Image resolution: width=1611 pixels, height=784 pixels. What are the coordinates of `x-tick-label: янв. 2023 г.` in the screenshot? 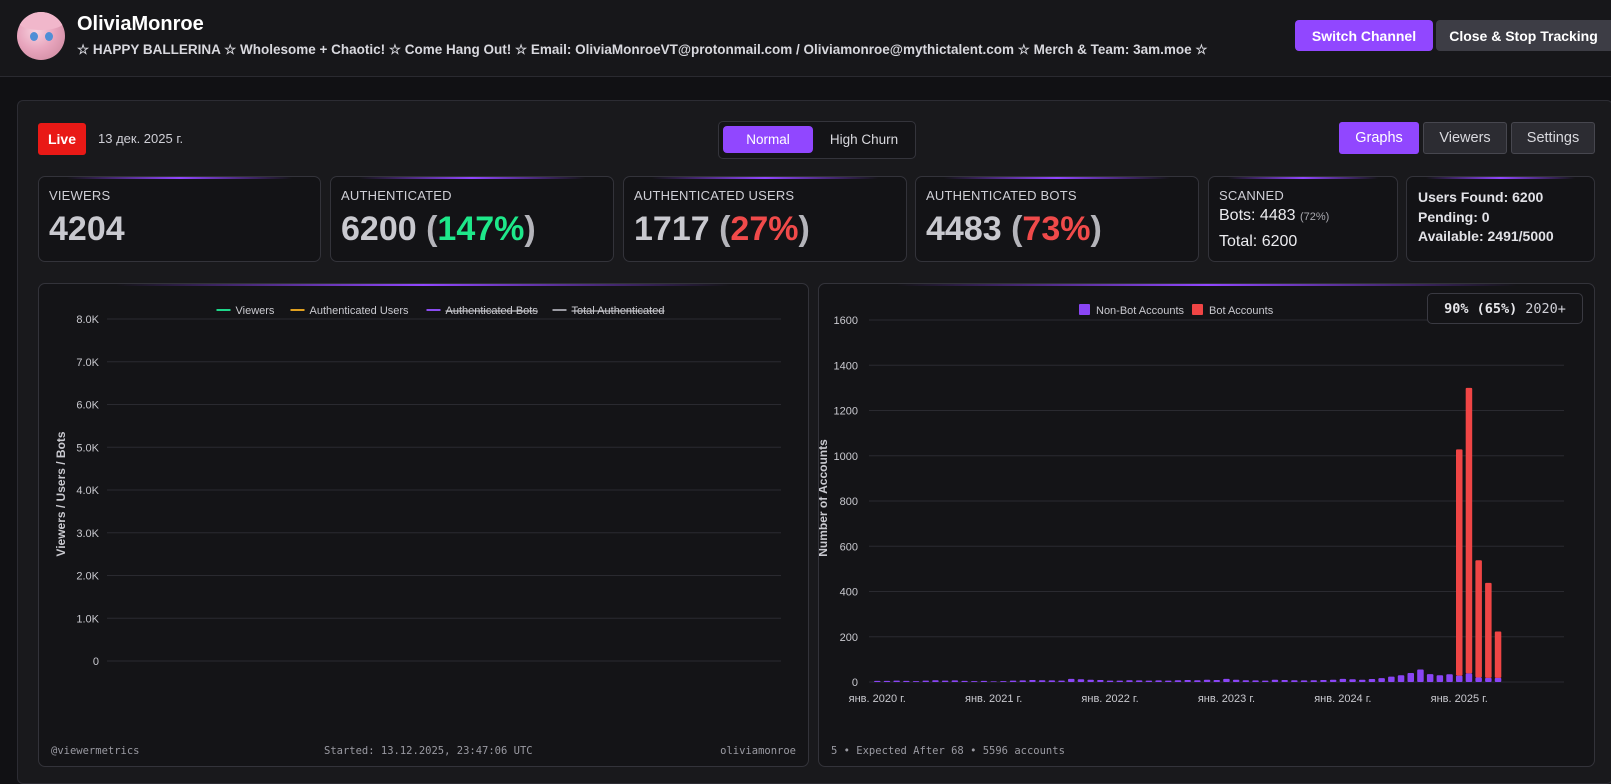 It's located at (1226, 699).